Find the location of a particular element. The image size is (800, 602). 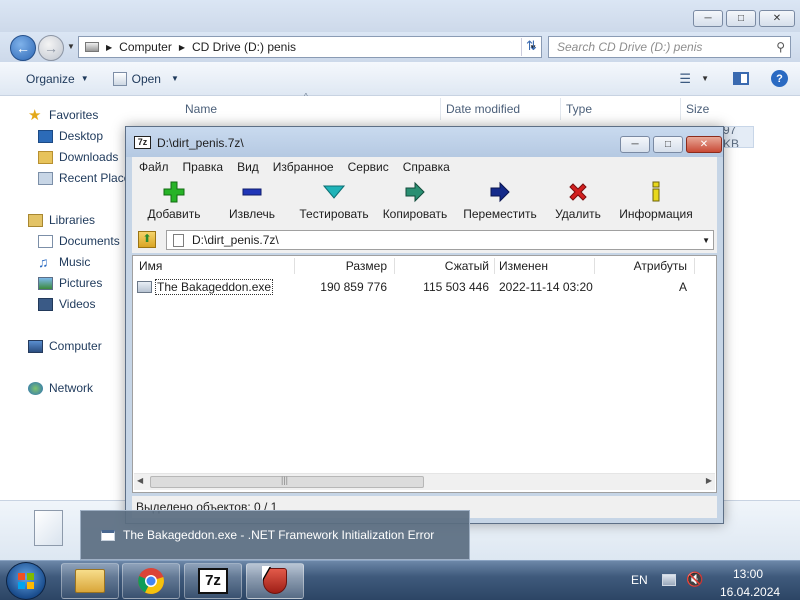

computer-icon is located at coordinates (35, 346).